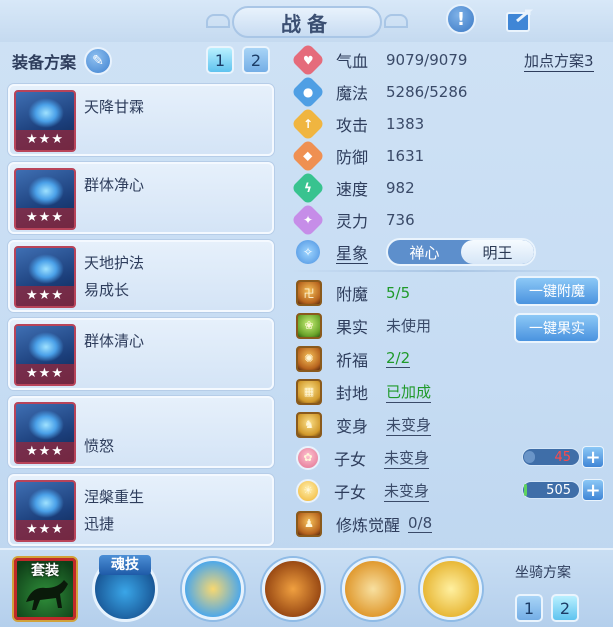 The image size is (613, 627). What do you see at coordinates (497, 252) in the screenshot?
I see `xingxiang-option-mingwang: 明王` at bounding box center [497, 252].